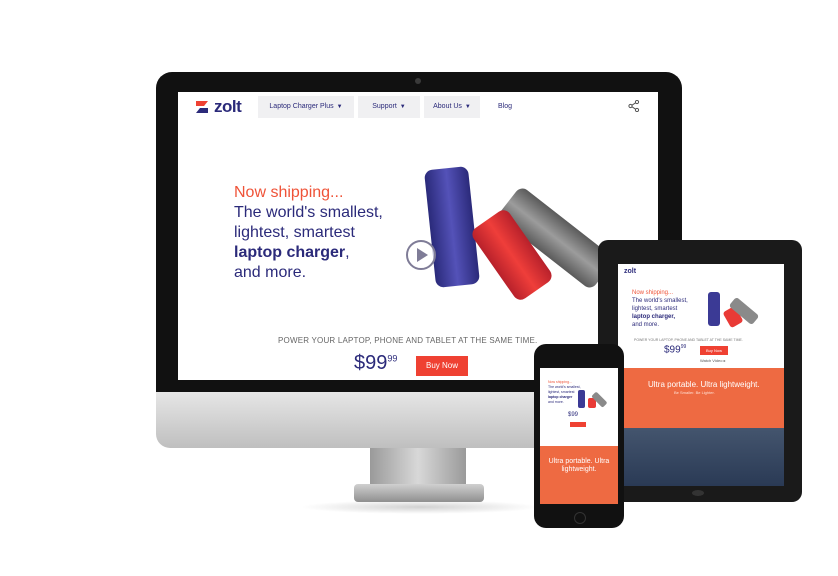  I want to click on share-icon, so click(634, 106).